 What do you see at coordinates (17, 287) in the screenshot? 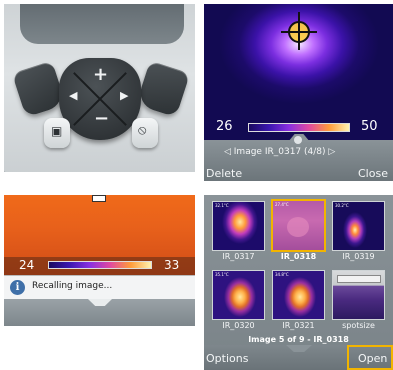
I see `info-icon: i` at bounding box center [17, 287].